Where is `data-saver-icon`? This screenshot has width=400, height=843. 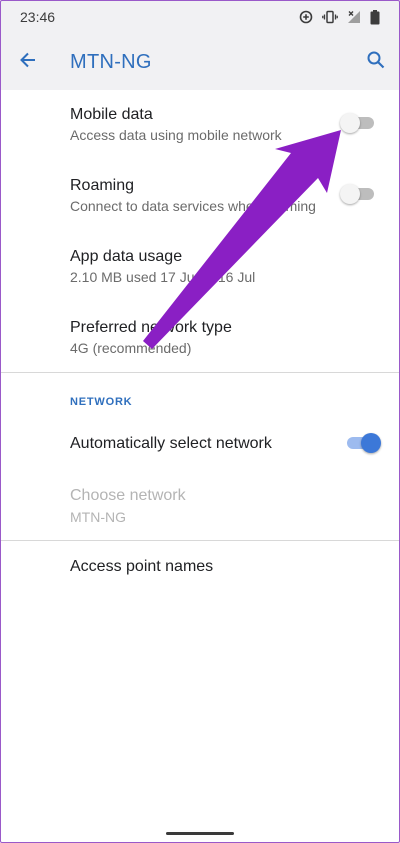 data-saver-icon is located at coordinates (306, 17).